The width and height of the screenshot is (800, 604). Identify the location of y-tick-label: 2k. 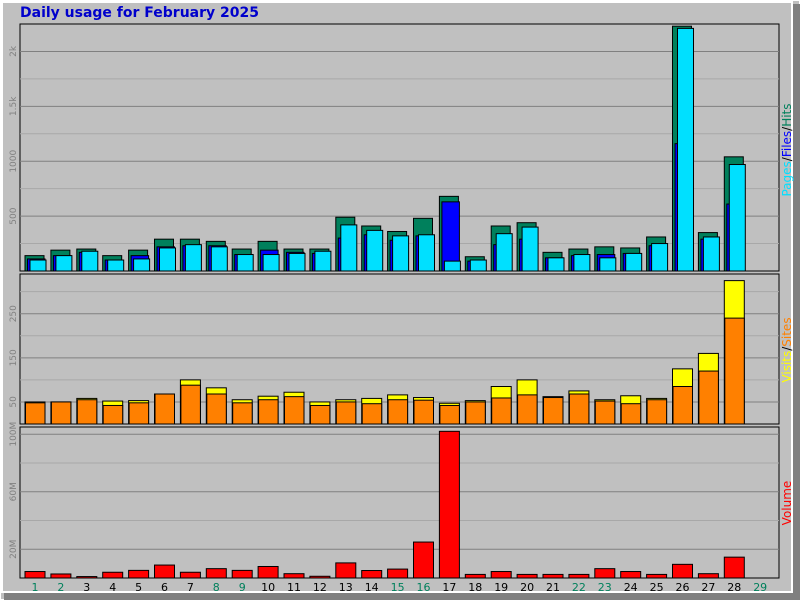
(14, 51).